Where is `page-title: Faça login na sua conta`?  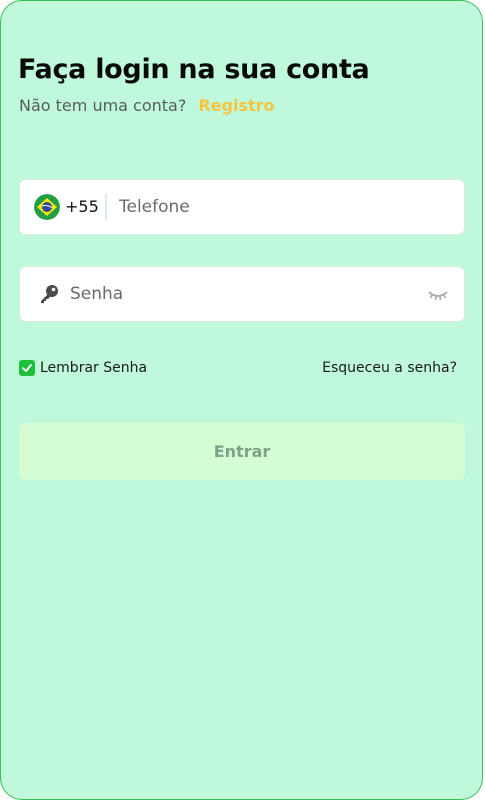
page-title: Faça login na sua conta is located at coordinates (194, 69).